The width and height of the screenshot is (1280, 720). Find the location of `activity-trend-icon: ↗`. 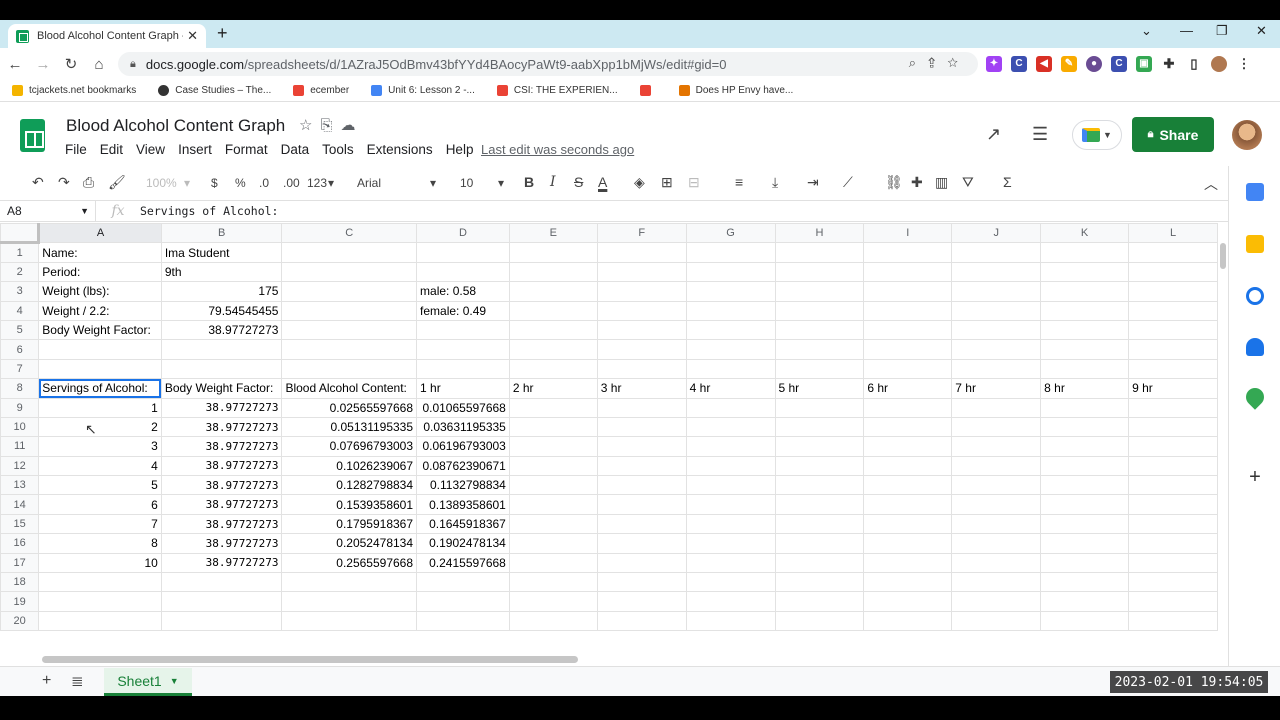

activity-trend-icon: ↗ is located at coordinates (993, 134).